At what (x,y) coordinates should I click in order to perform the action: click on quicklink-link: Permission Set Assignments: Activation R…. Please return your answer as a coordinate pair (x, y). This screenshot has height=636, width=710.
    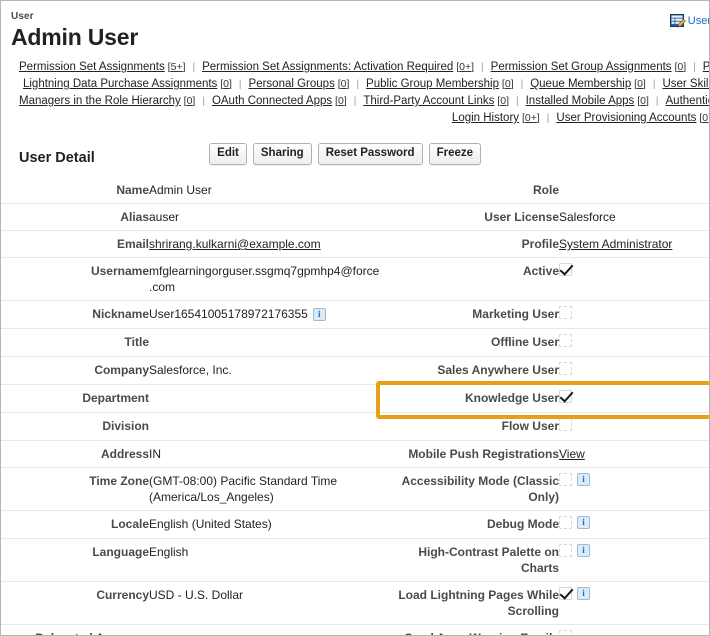
    Looking at the image, I should click on (327, 67).